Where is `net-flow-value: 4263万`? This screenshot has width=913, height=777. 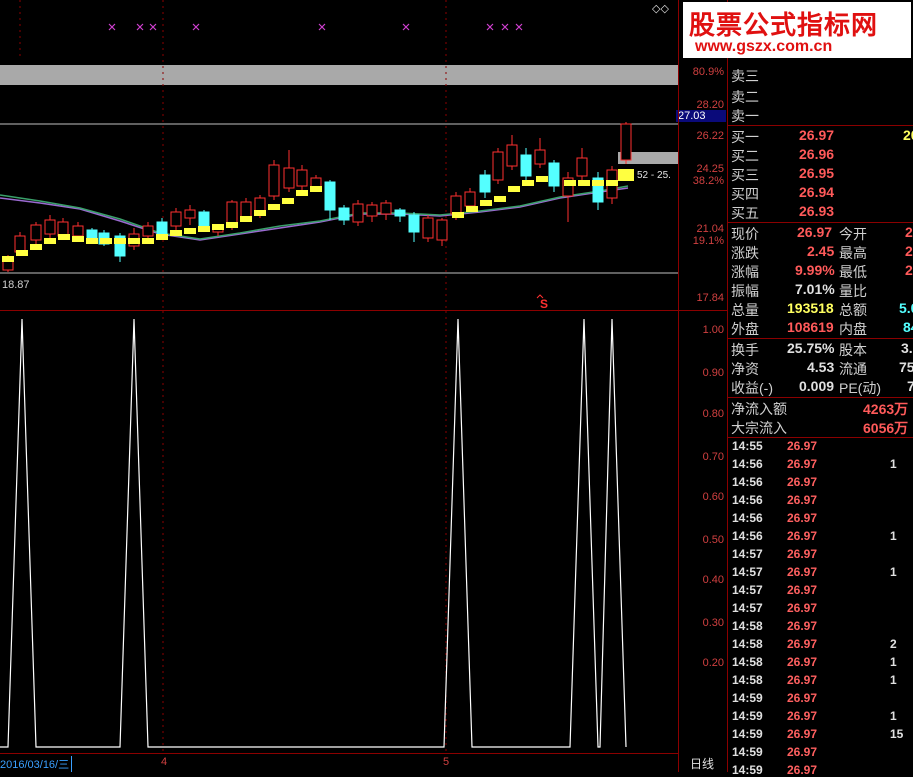
net-flow-value: 4263万 is located at coordinates (886, 409).